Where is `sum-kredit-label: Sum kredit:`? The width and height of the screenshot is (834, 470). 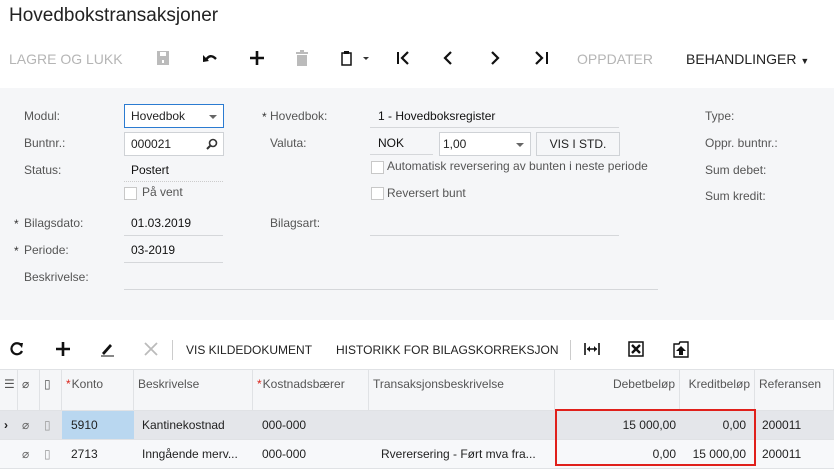
sum-kredit-label: Sum kredit: is located at coordinates (735, 196).